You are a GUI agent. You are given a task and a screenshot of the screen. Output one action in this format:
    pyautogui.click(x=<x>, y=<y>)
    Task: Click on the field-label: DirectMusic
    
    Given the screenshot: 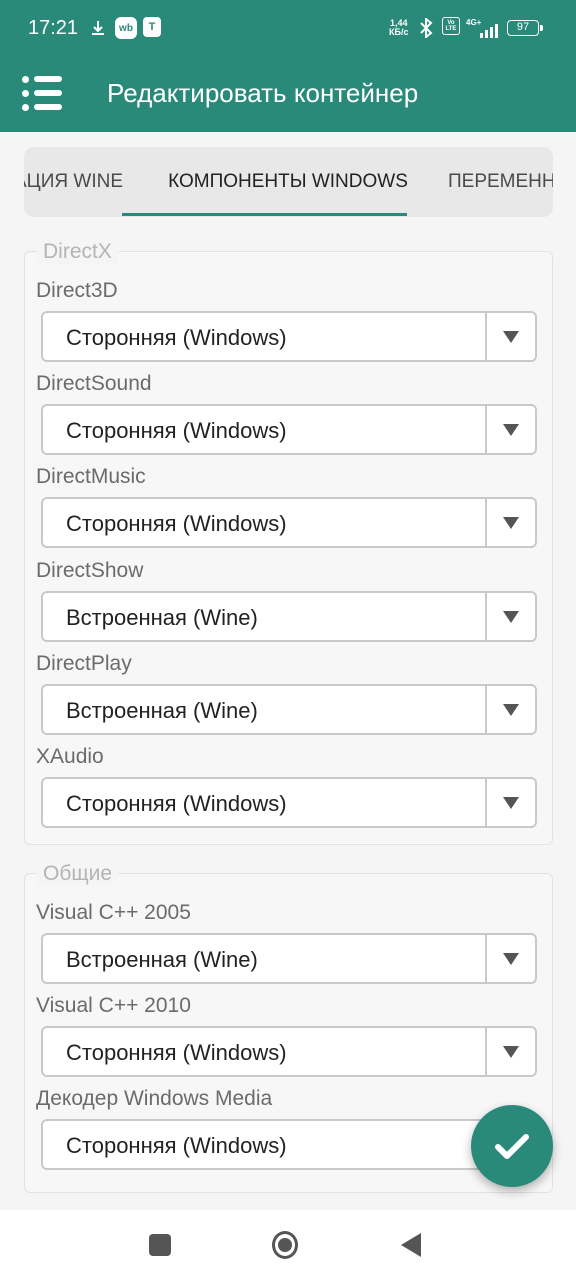 What is the action you would take?
    pyautogui.click(x=91, y=476)
    